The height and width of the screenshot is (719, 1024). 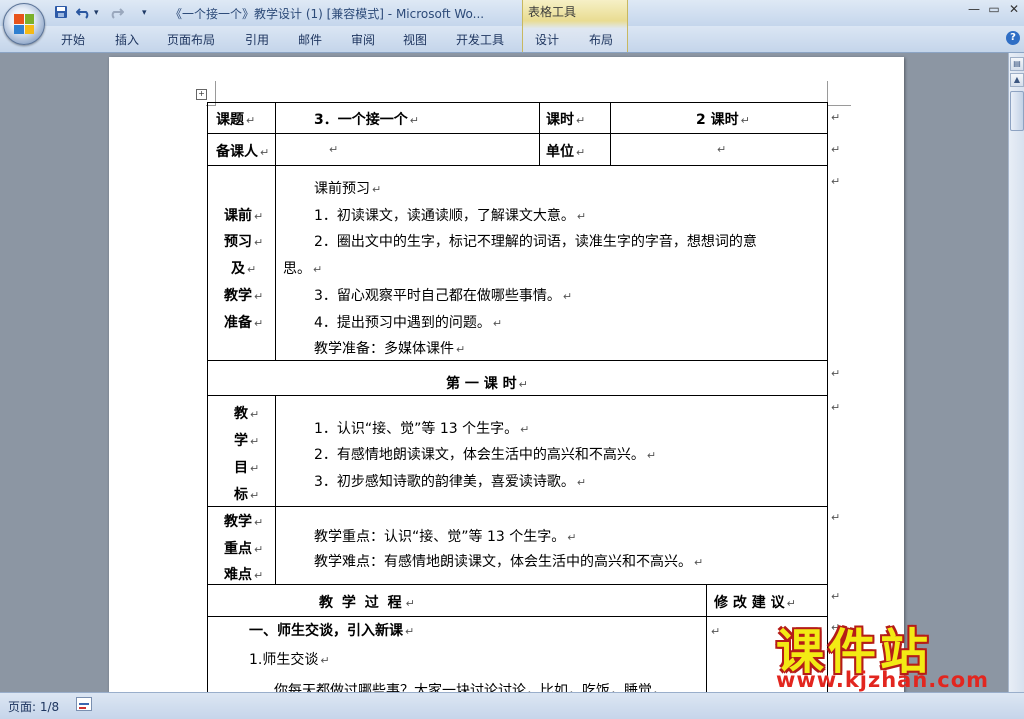 I want to click on process-item: 1.师生交谈 ↵, so click(x=289, y=660).